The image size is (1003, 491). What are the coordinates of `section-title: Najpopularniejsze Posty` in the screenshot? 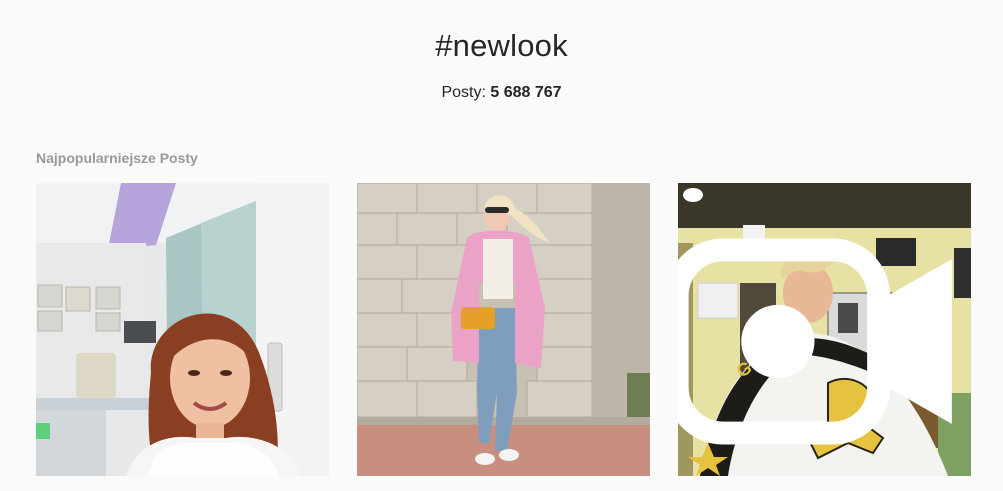 It's located at (117, 158).